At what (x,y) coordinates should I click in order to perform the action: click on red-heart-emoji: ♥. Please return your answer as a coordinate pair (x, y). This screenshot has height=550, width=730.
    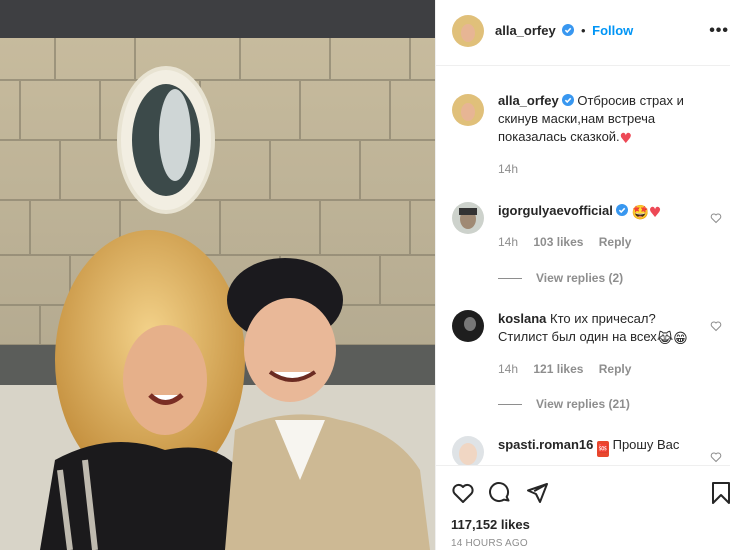
    Looking at the image, I should click on (626, 139).